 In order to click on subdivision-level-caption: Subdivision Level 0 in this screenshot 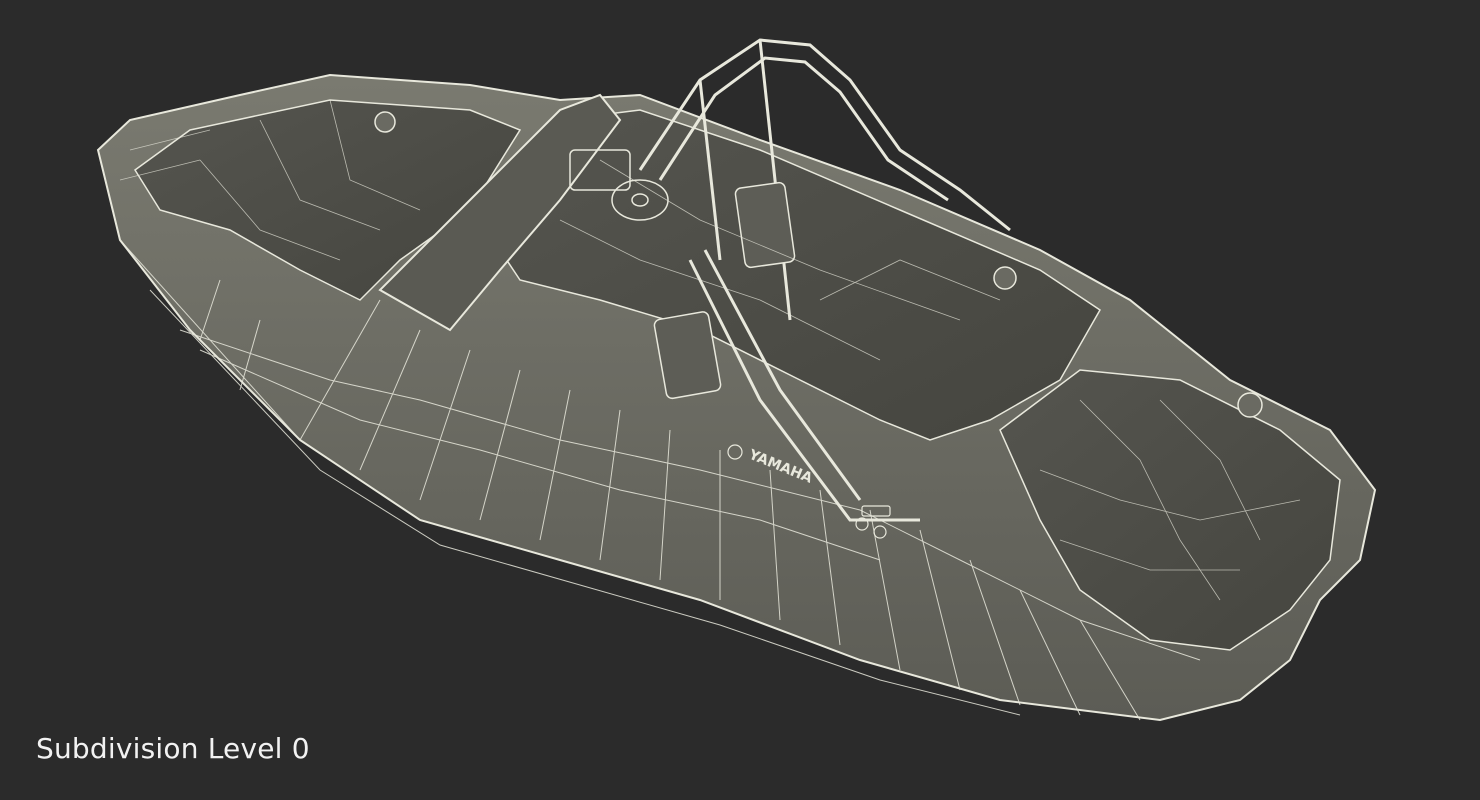, I will do `click(173, 748)`.